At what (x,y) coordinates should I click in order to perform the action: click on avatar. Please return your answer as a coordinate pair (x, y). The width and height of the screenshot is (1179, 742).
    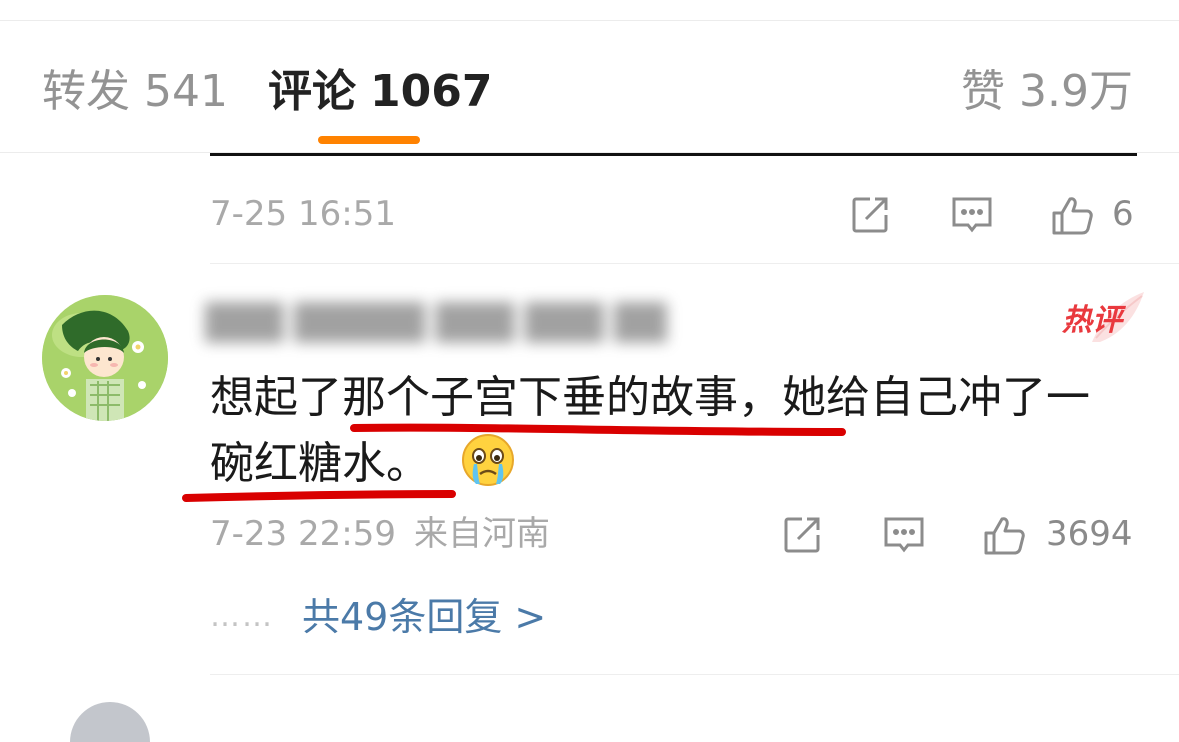
    Looking at the image, I should click on (105, 358).